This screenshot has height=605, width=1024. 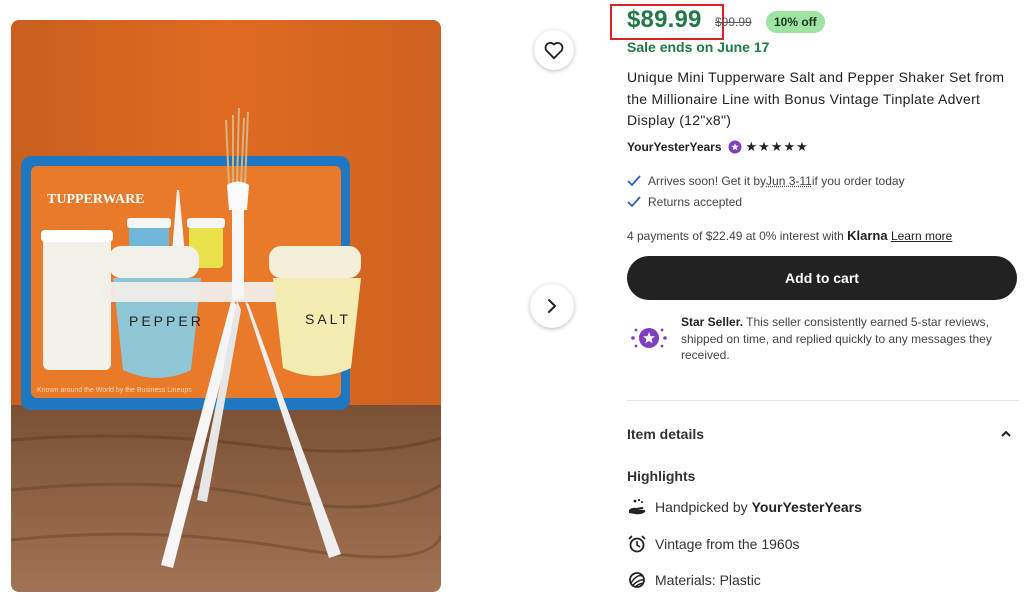 I want to click on handpicked-row: Handpicked by YourYesterYears, so click(x=744, y=507).